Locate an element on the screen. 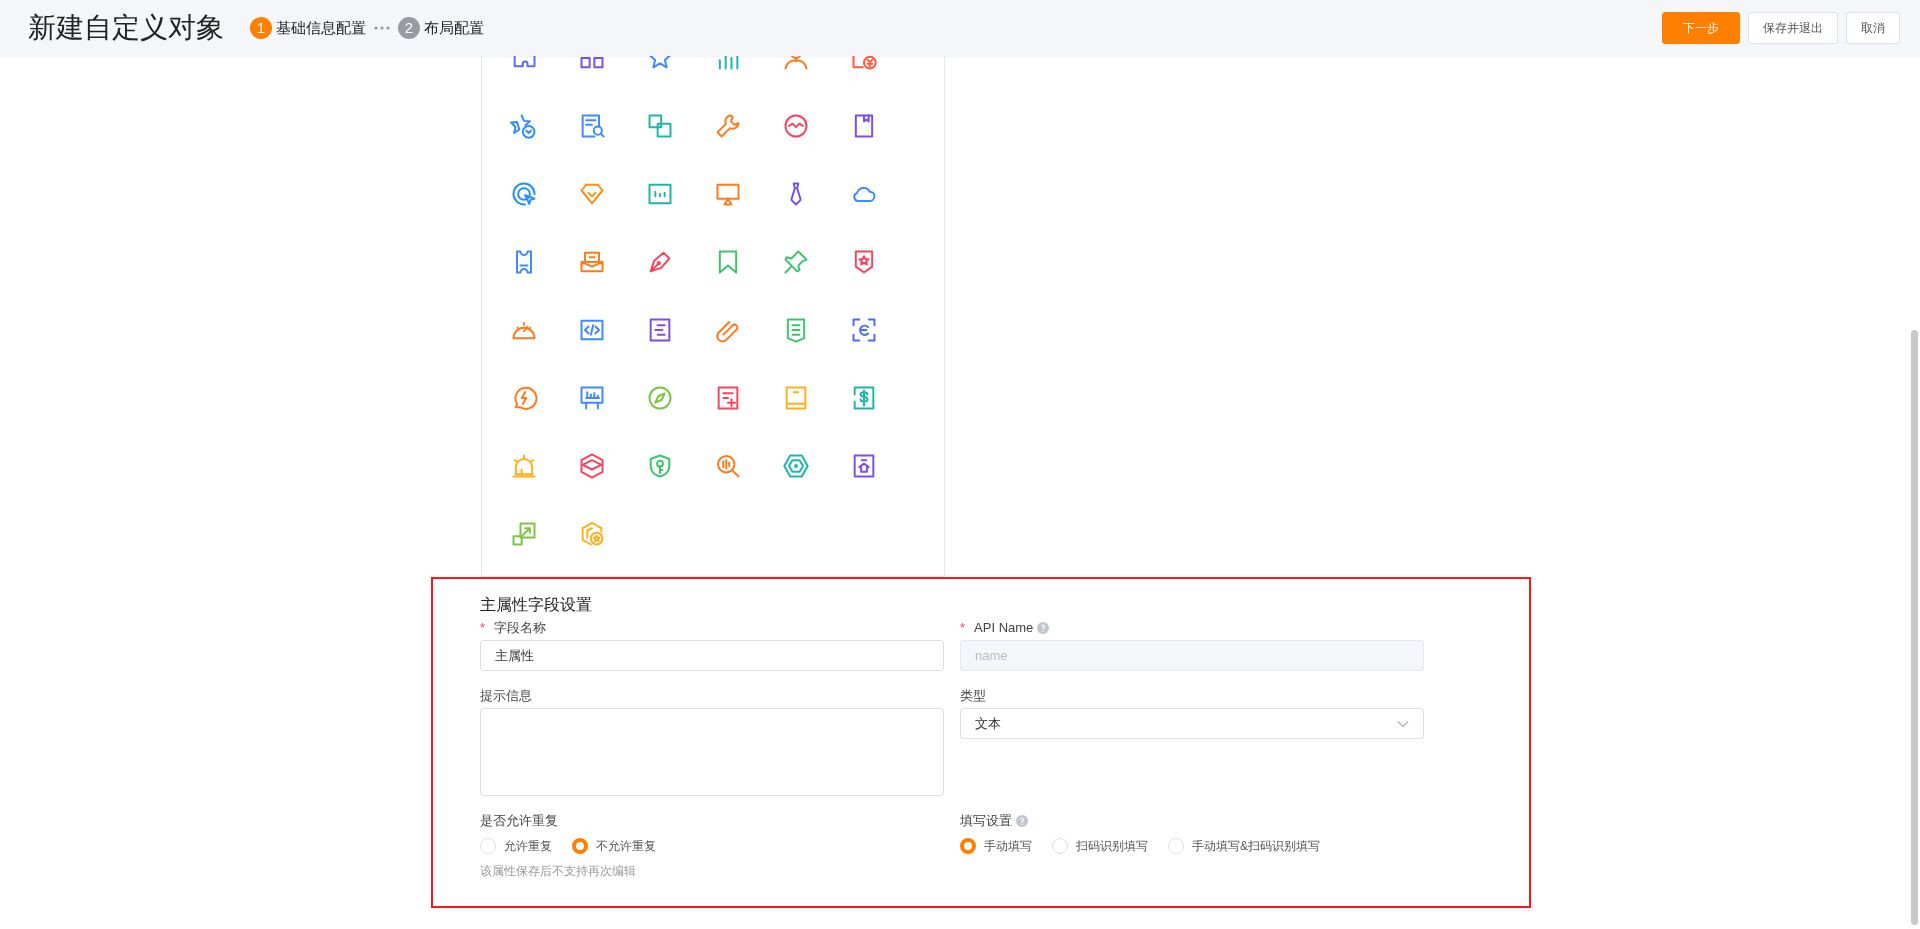 Image resolution: width=1920 pixels, height=929 pixels. step-label: 布局配置 is located at coordinates (454, 27).